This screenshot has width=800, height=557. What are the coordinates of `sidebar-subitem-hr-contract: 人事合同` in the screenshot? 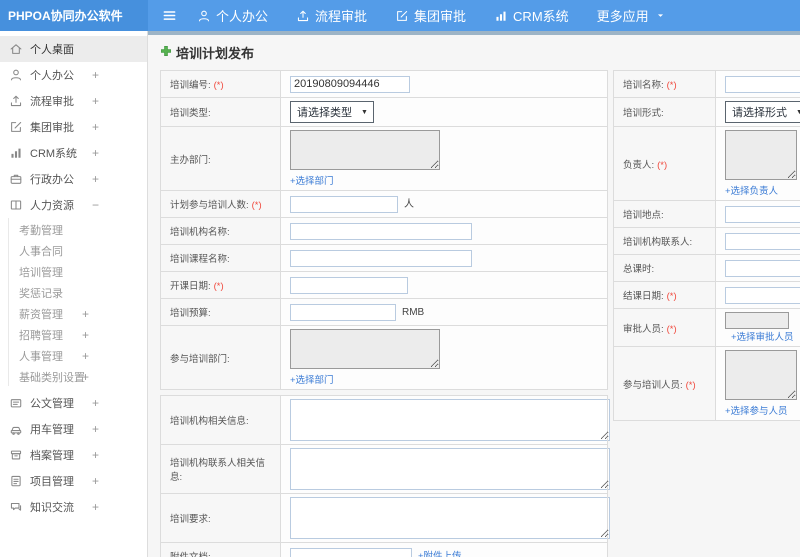 It's located at (73, 250).